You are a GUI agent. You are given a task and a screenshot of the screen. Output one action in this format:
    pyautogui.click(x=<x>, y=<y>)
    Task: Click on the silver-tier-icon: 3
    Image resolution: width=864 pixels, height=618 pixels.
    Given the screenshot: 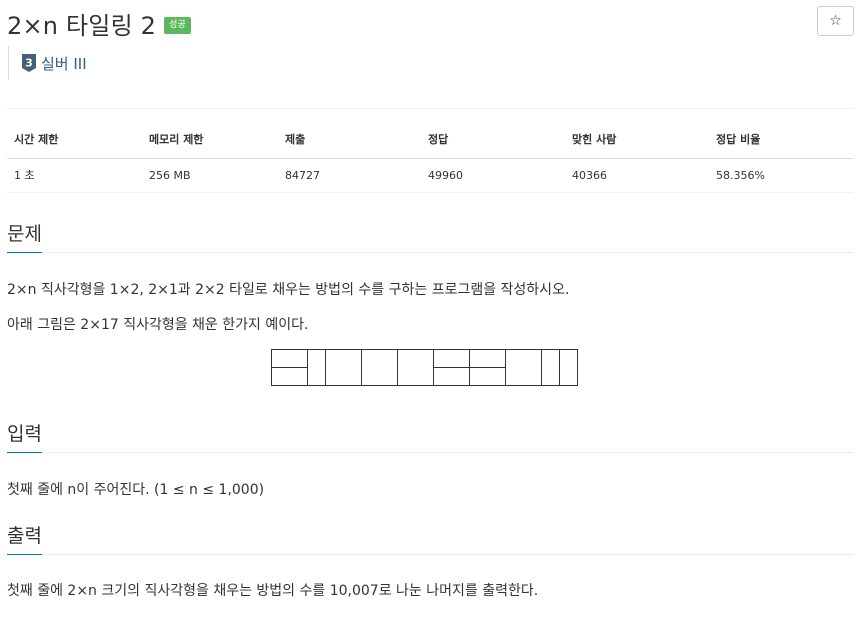 What is the action you would take?
    pyautogui.click(x=29, y=63)
    